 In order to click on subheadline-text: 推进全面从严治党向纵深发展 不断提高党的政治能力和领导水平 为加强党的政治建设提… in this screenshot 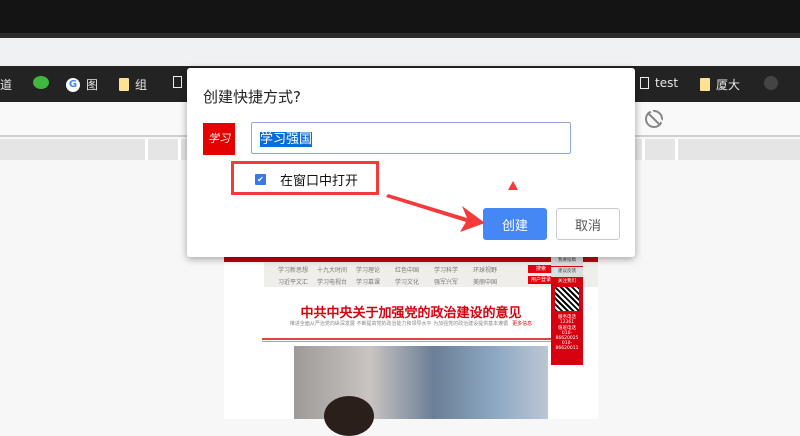, I will do `click(399, 324)`.